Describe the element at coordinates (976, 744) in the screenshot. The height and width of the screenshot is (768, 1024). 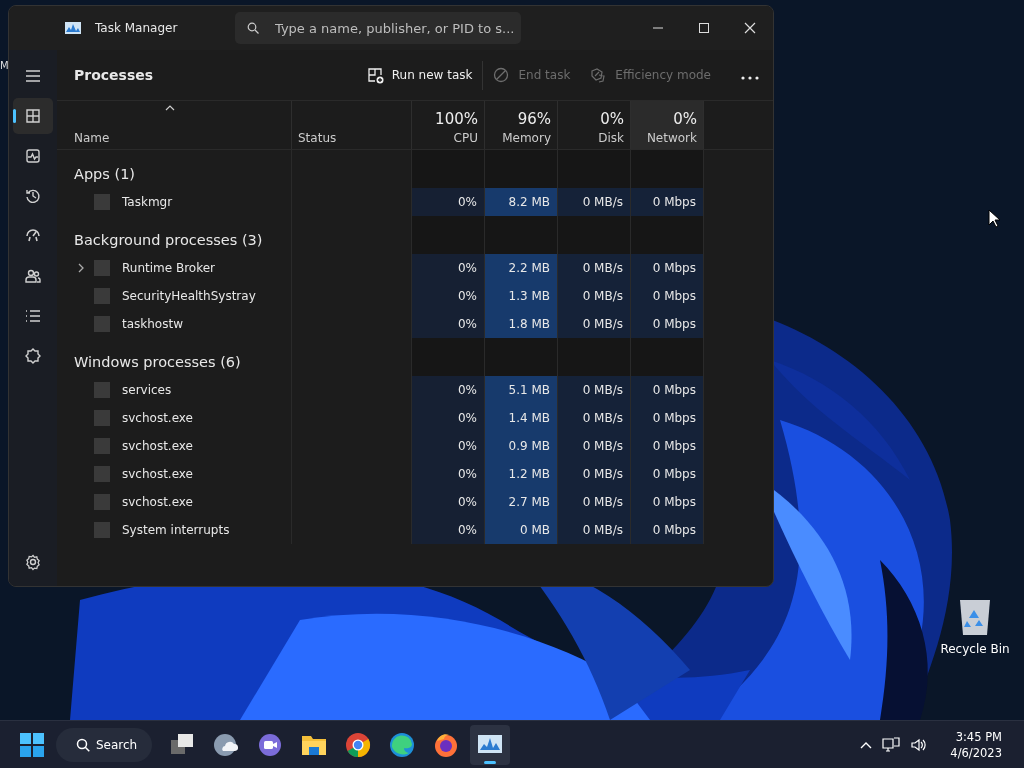
I see `clock: 3:45 PM 4/6/2023` at that location.